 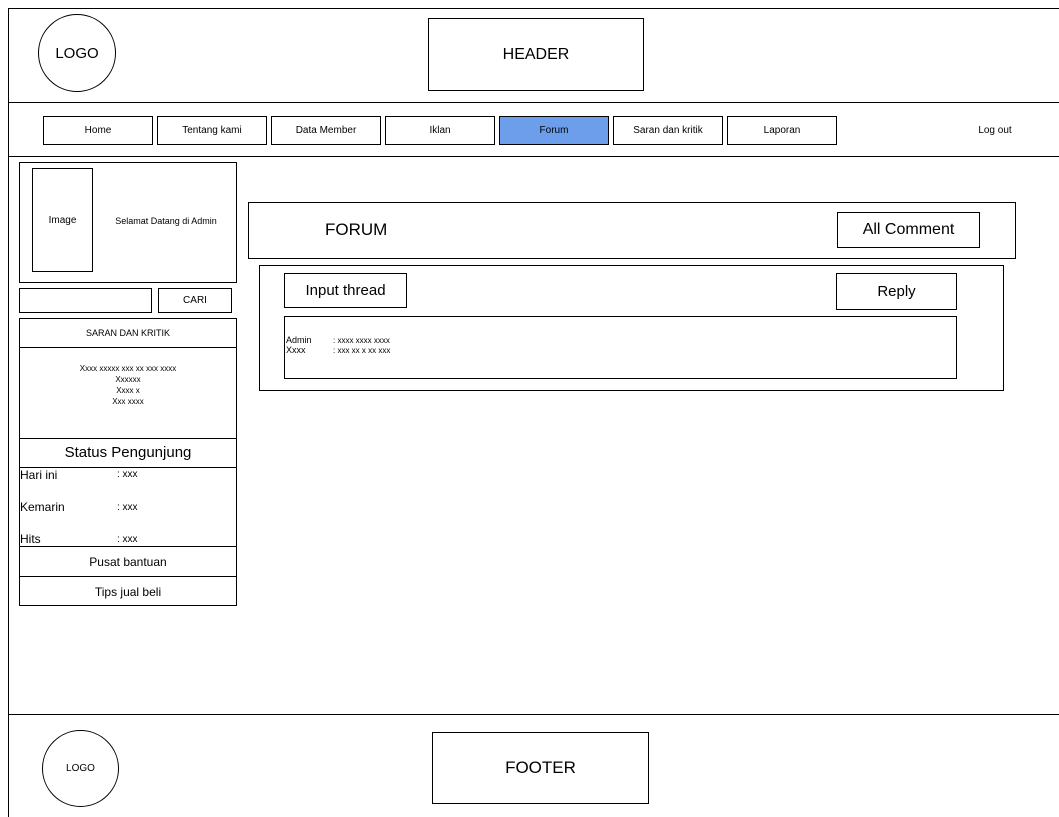 I want to click on saran-line: Xxxx xxxxx xxx xx xxx xxxx, so click(x=128, y=368).